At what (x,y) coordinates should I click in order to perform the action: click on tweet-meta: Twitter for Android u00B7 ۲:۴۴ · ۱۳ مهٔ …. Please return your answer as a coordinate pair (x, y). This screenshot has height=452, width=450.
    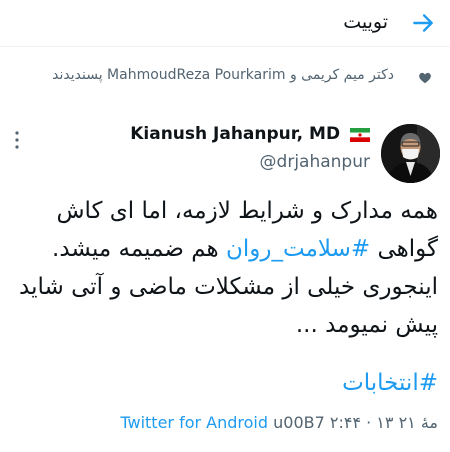
    Looking at the image, I should click on (279, 422).